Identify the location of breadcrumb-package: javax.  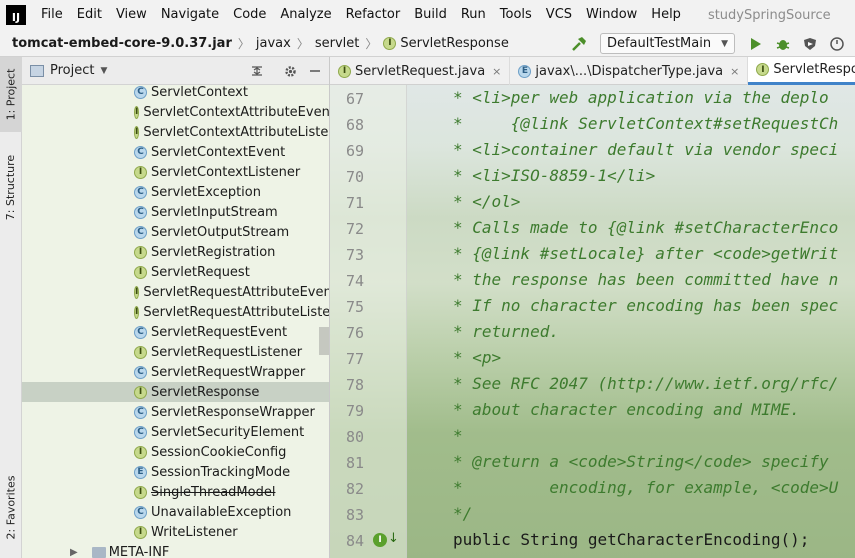
(273, 43).